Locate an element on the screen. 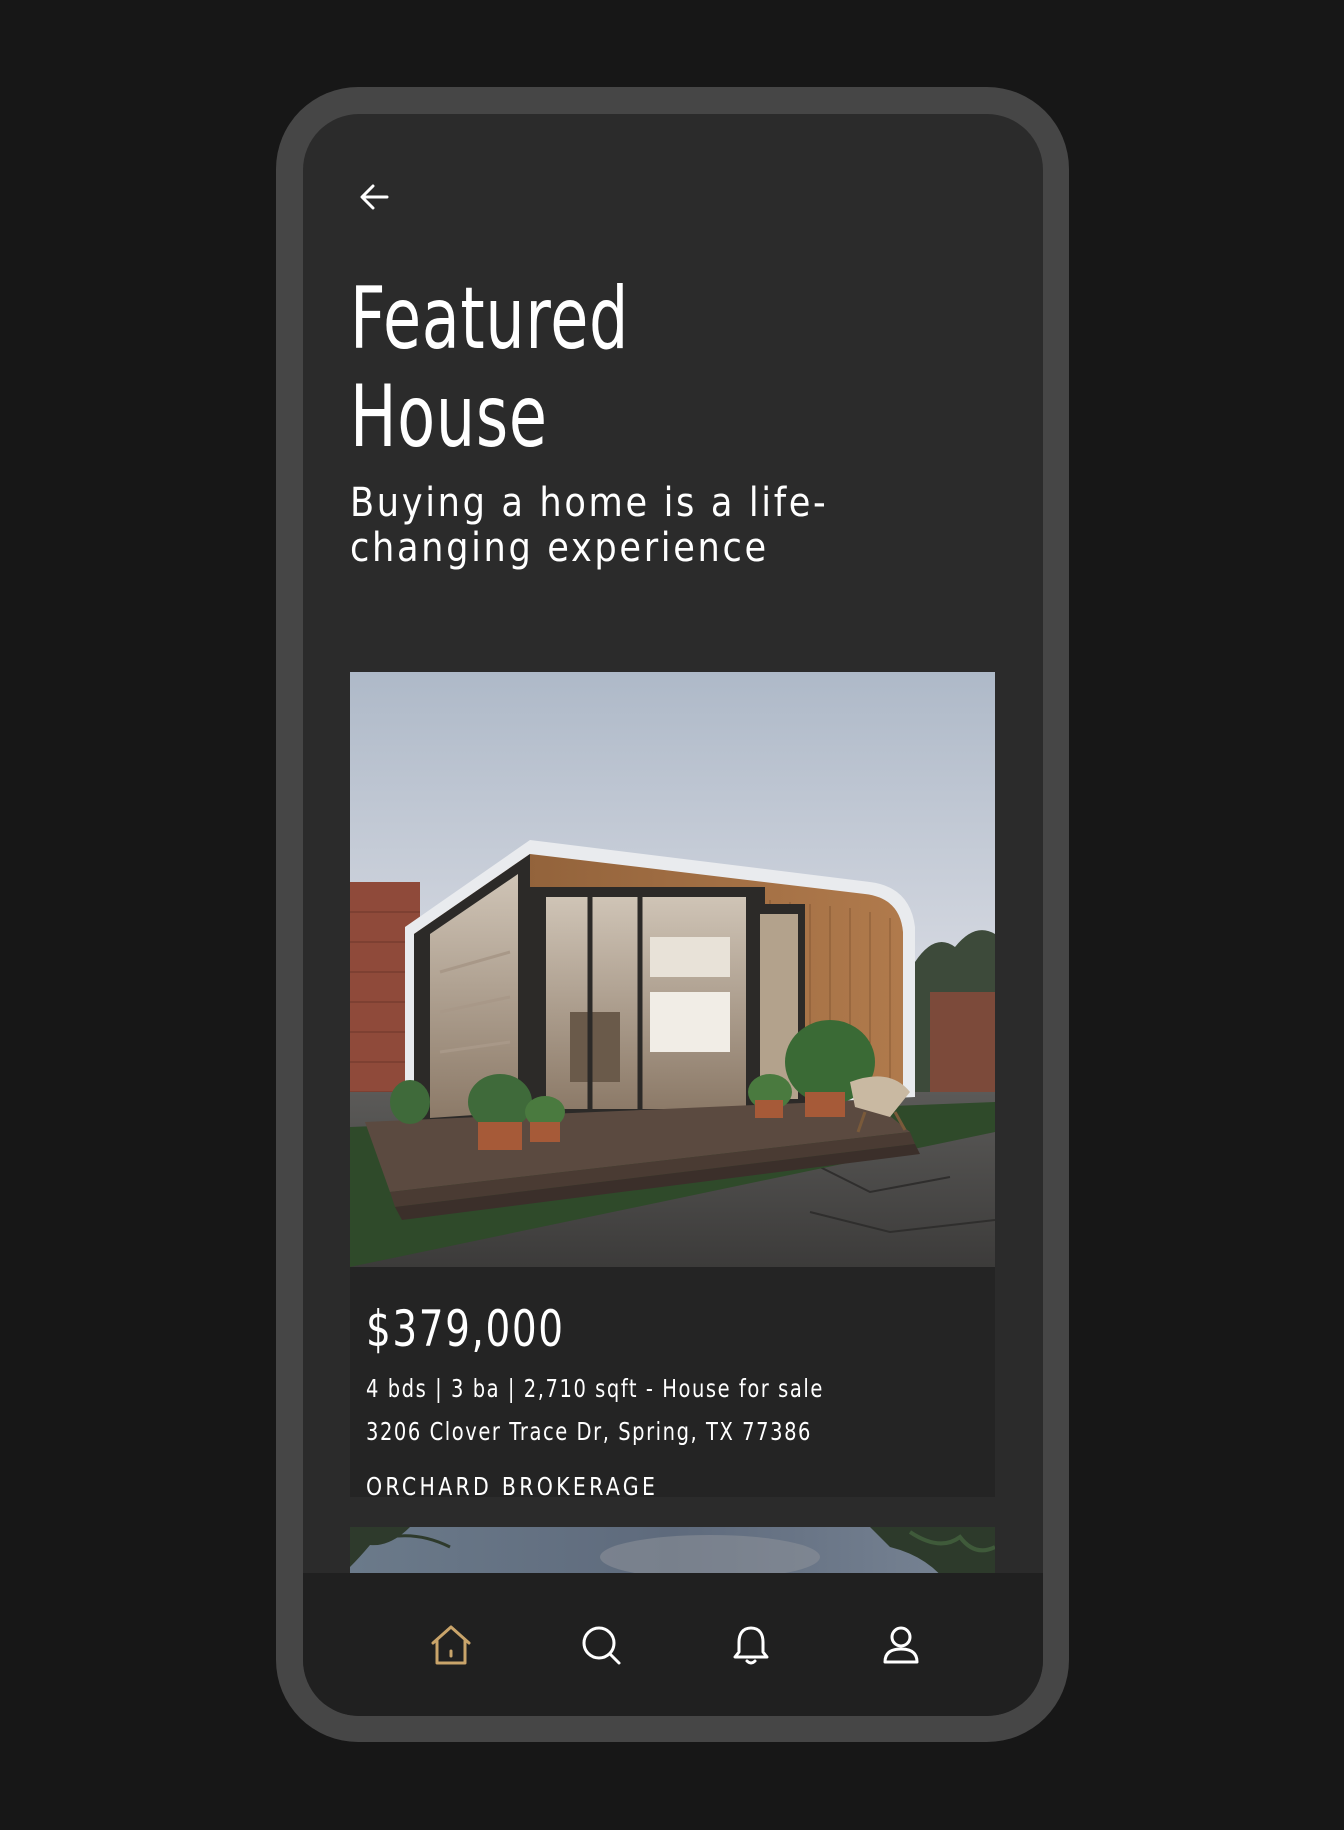 Image resolution: width=1344 pixels, height=1830 pixels. bell-icon is located at coordinates (751, 1645).